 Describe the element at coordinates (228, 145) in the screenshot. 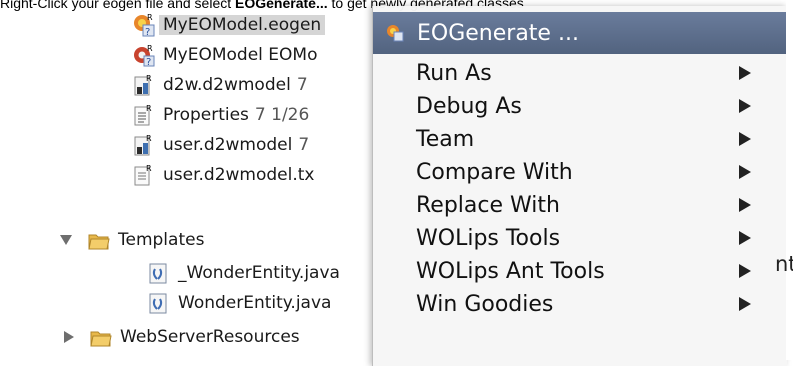

I see `tree-item-label: user.d2wmodel` at that location.